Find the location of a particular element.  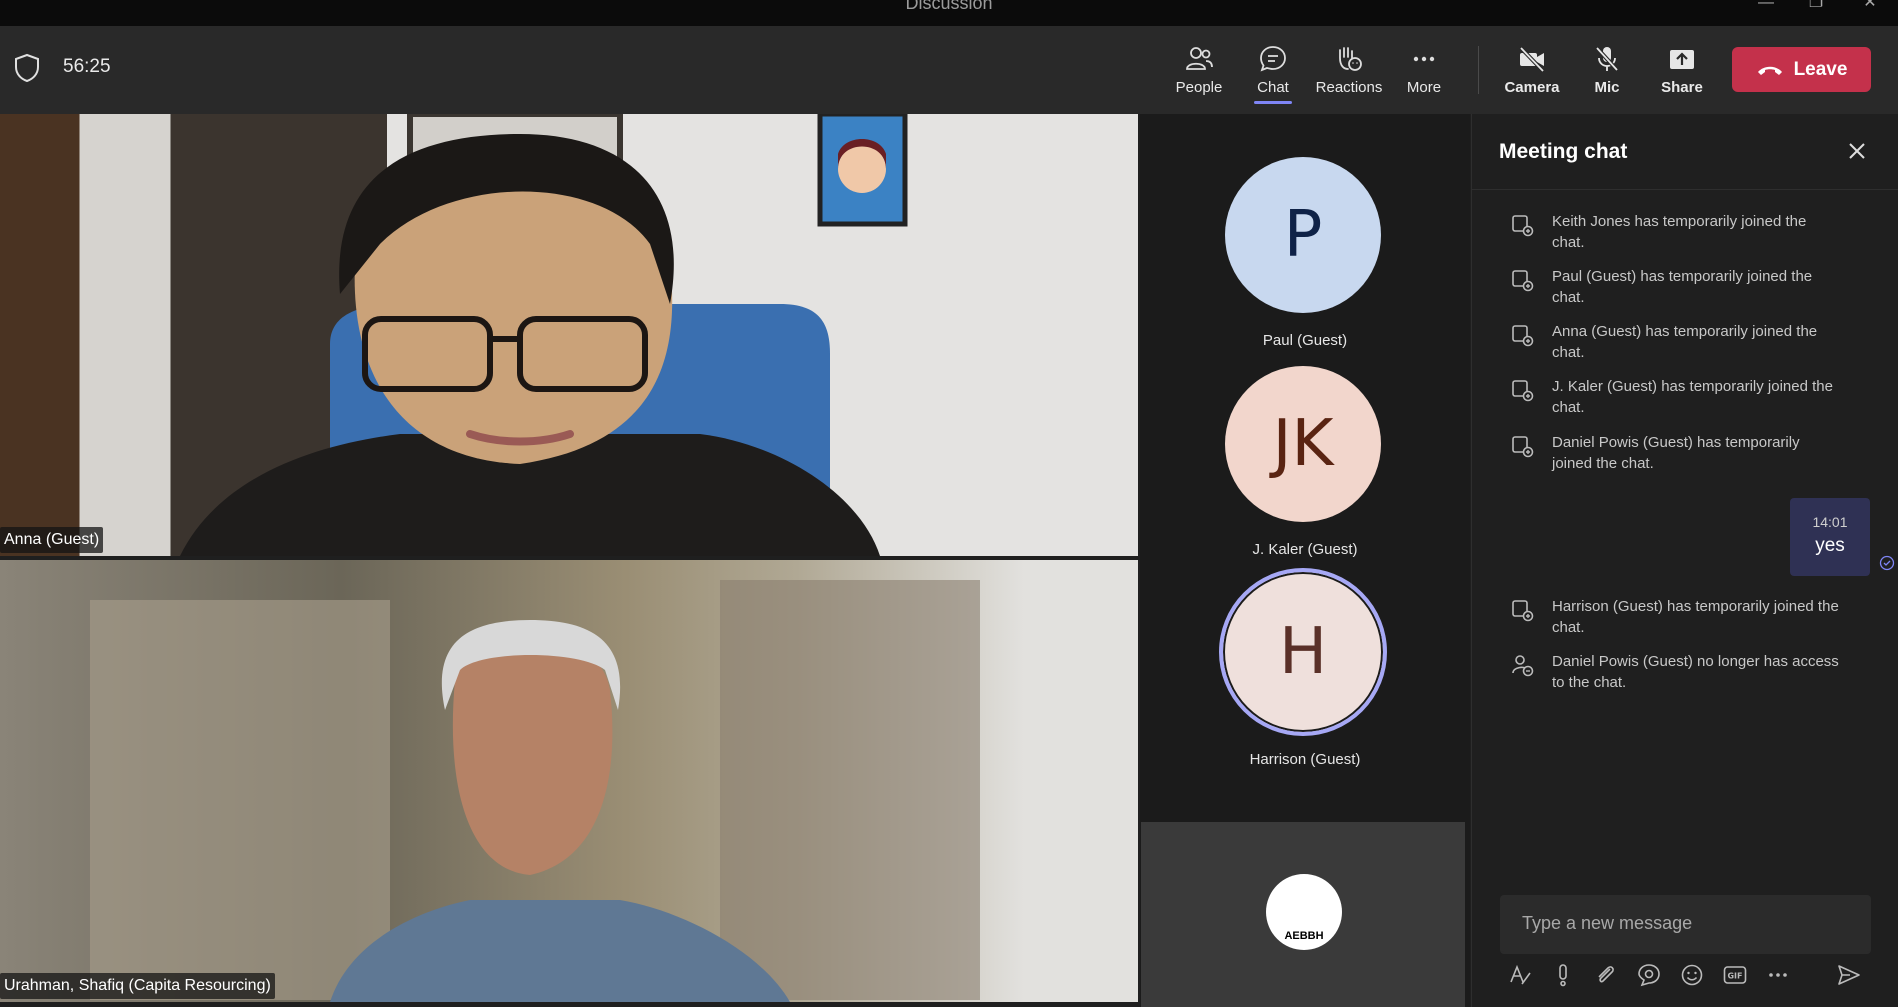

more-button: More is located at coordinates (1424, 75).